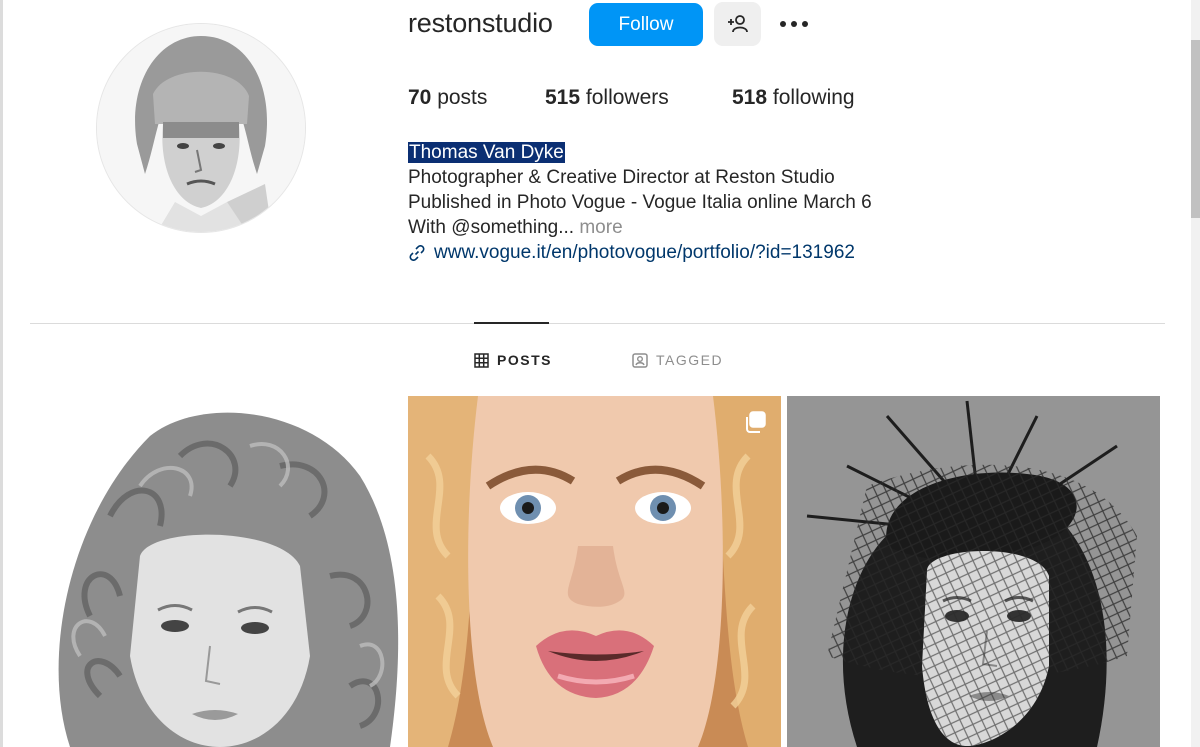  I want to click on followers-label: followers, so click(627, 97).